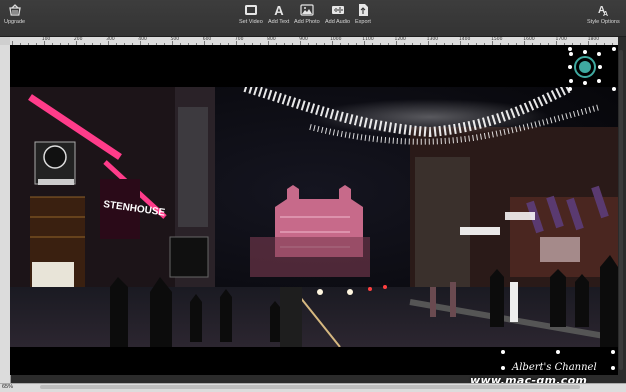 The image size is (626, 392). What do you see at coordinates (15, 22) in the screenshot?
I see `upgrade-label: Upgrade` at bounding box center [15, 22].